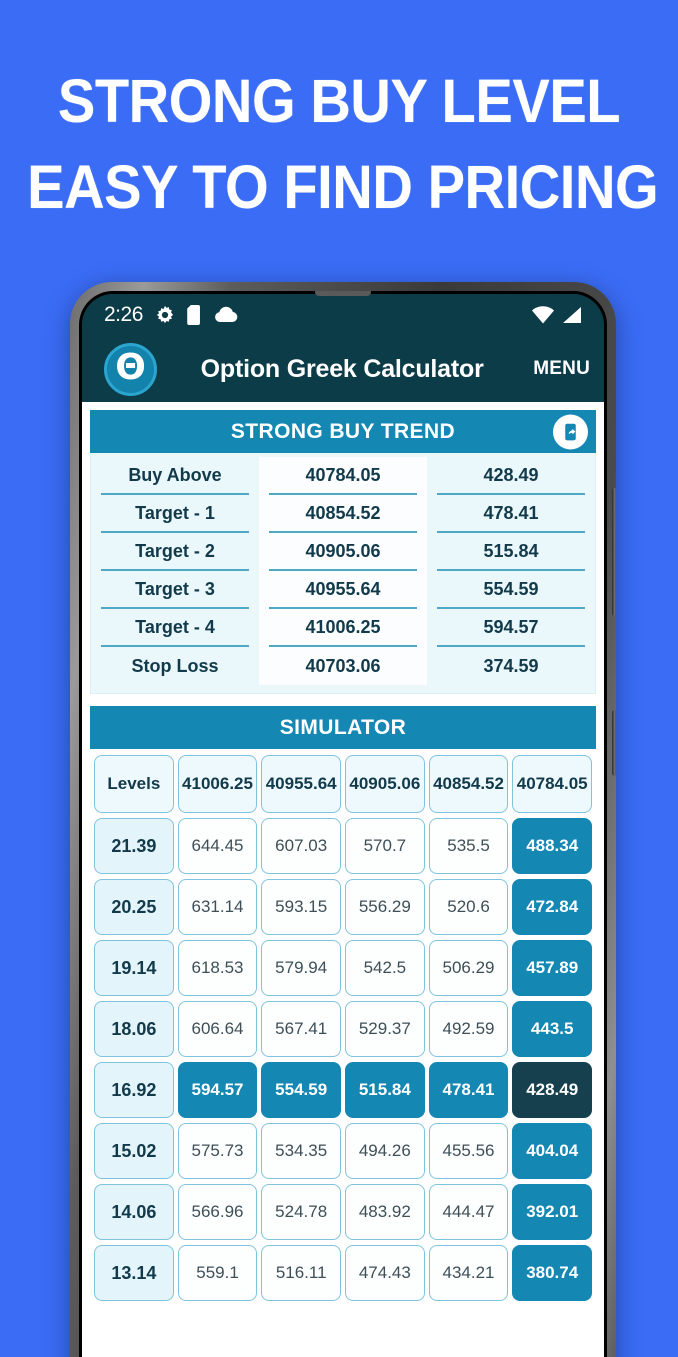 The image size is (678, 1357). Describe the element at coordinates (217, 968) in the screenshot. I see `simulator-value-cell: 618.53` at that location.